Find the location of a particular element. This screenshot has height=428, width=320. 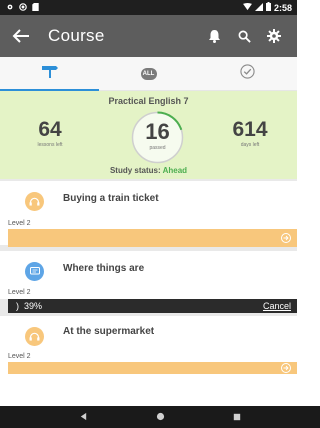

all-badge: ALL is located at coordinates (148, 73).